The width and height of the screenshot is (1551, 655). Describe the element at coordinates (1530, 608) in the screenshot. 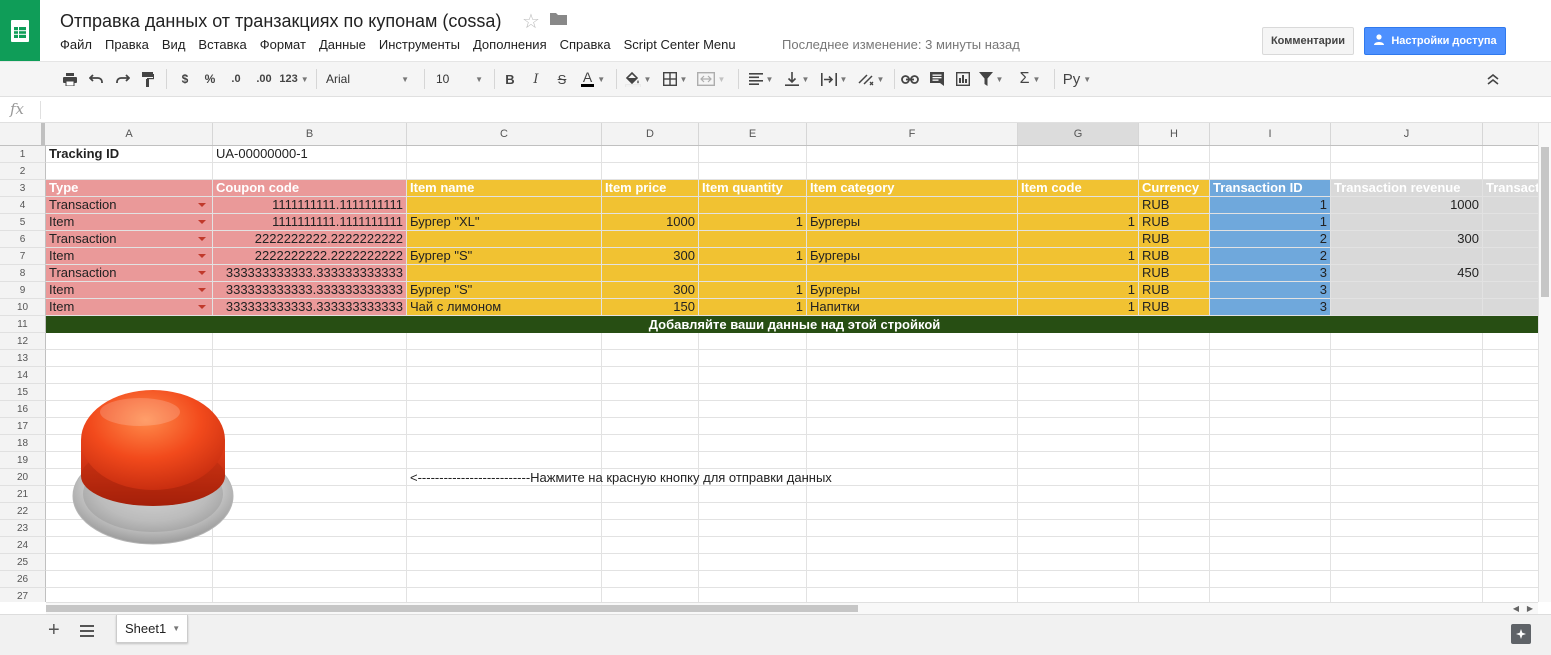

I see `scroll-right-icon: ▶` at that location.